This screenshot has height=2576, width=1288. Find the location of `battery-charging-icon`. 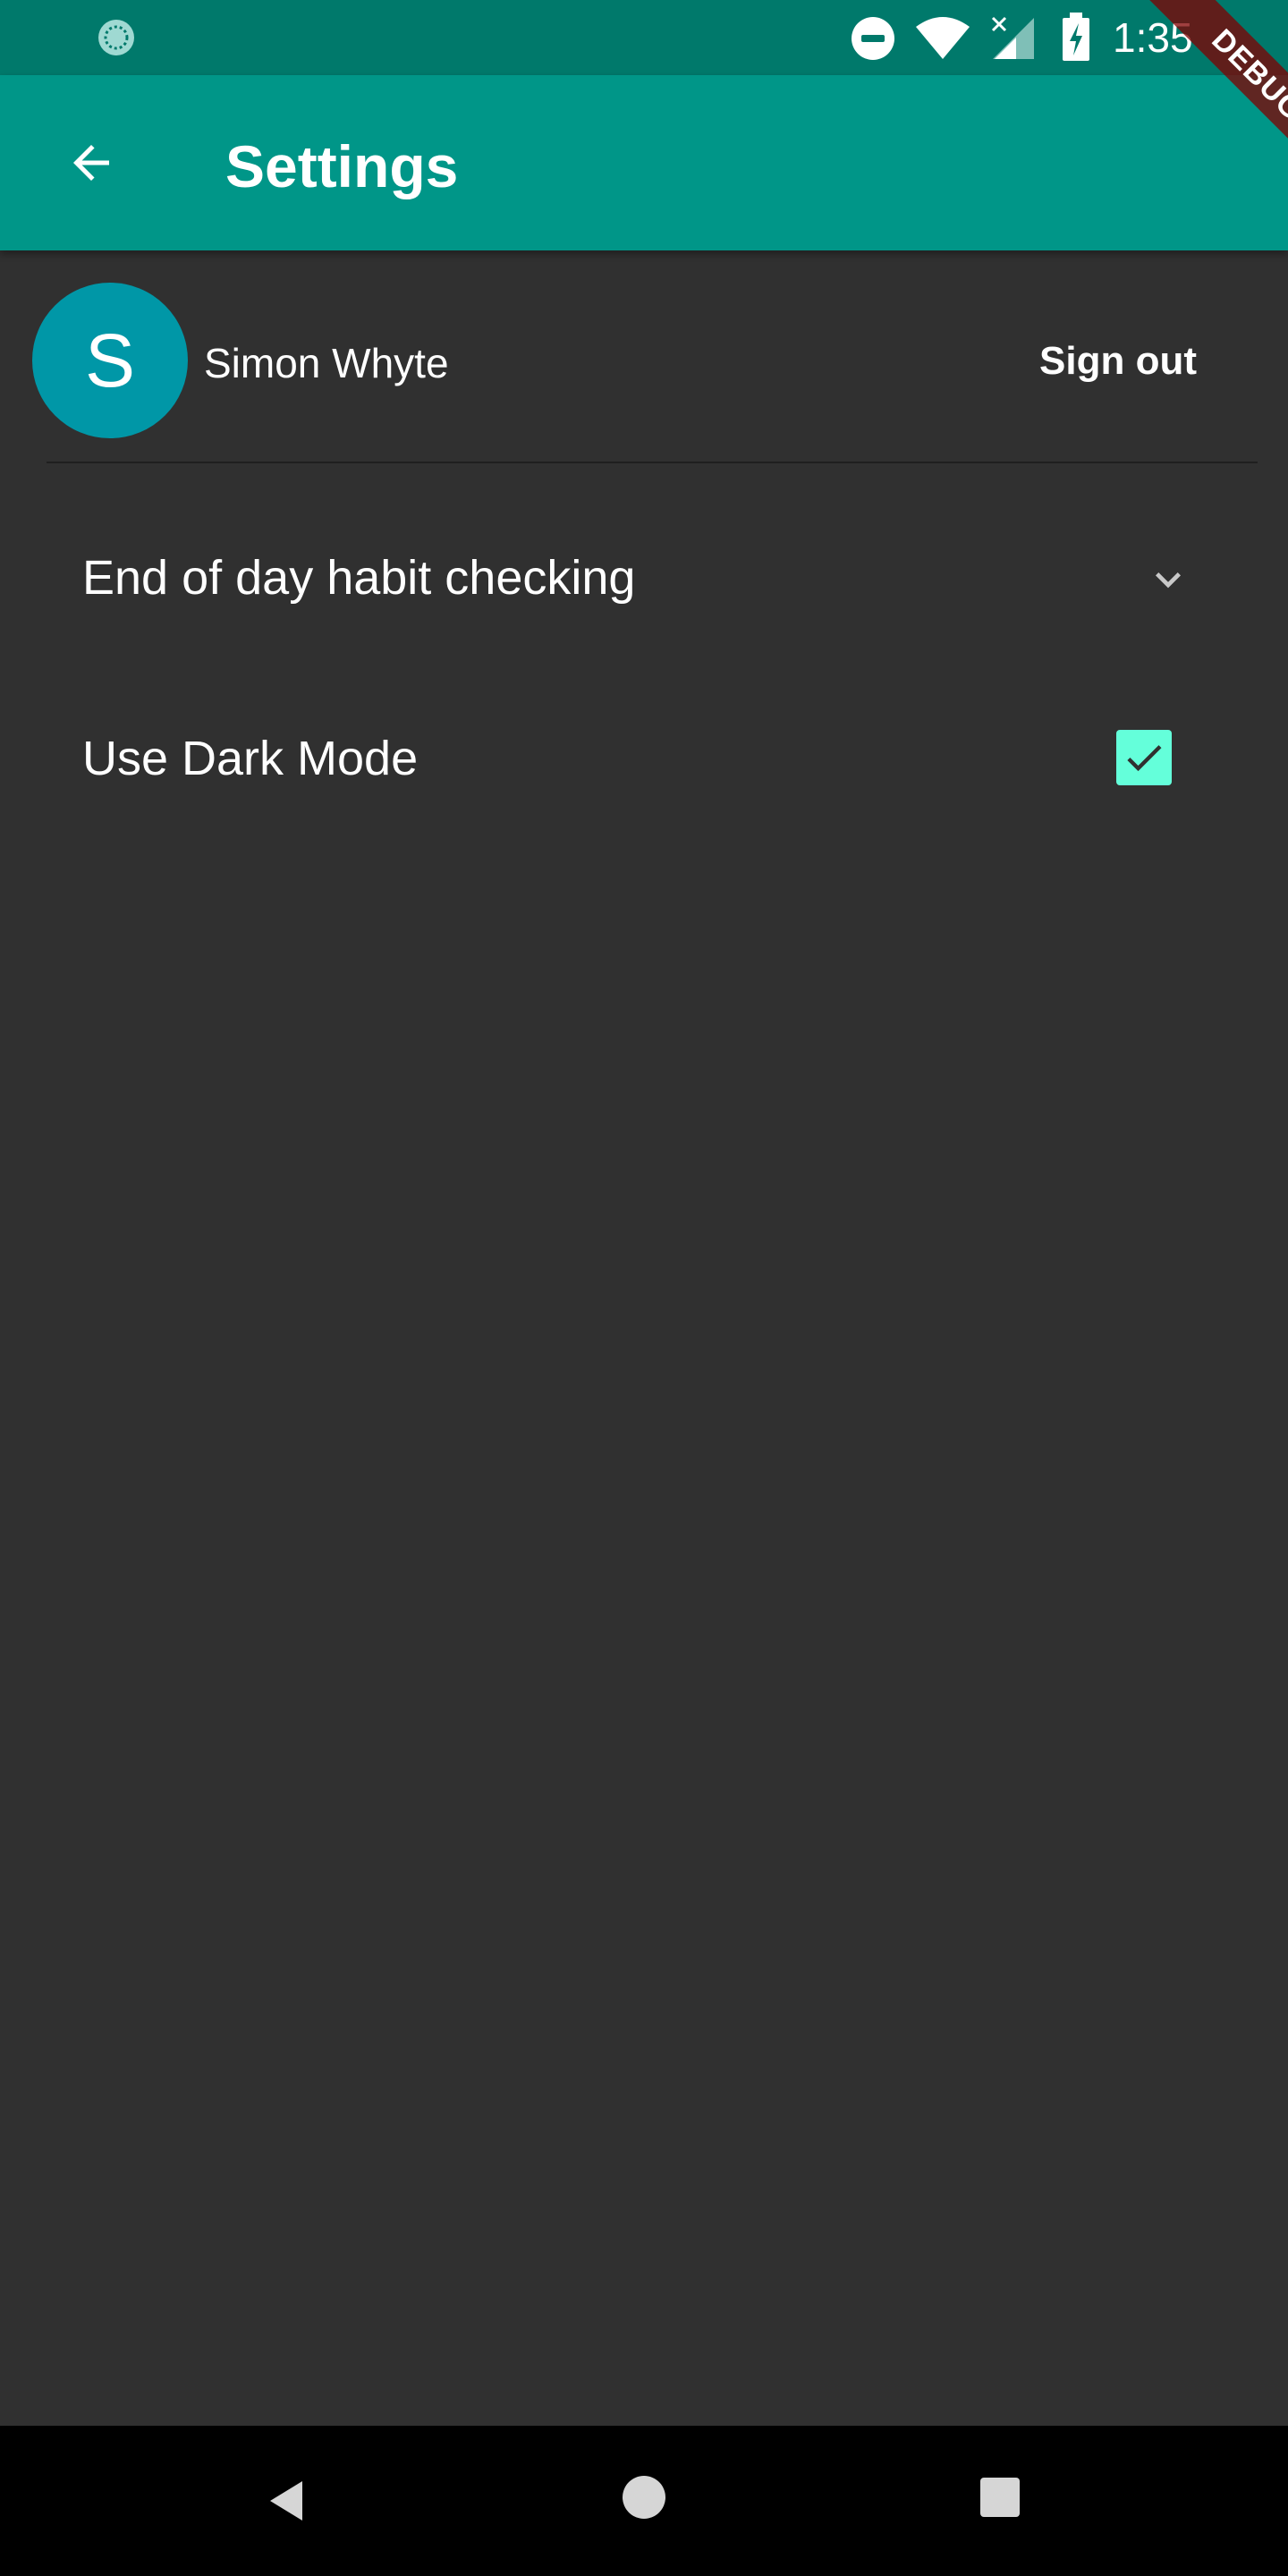

battery-charging-icon is located at coordinates (1076, 37).